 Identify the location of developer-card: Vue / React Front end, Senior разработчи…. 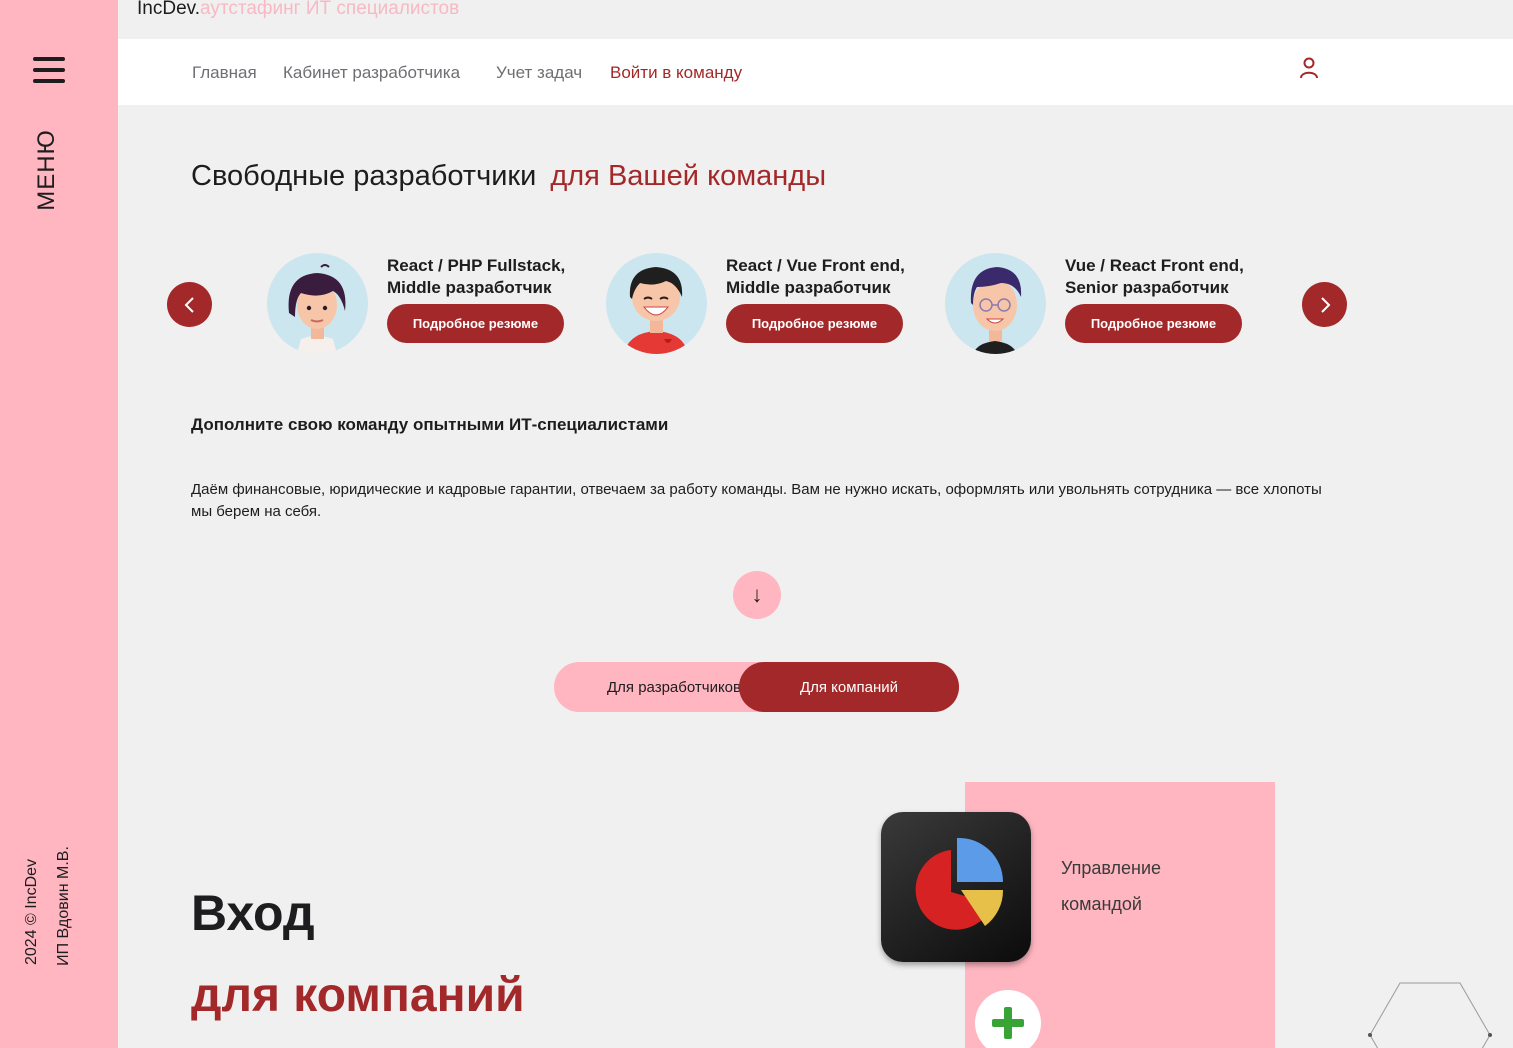
(1095, 304).